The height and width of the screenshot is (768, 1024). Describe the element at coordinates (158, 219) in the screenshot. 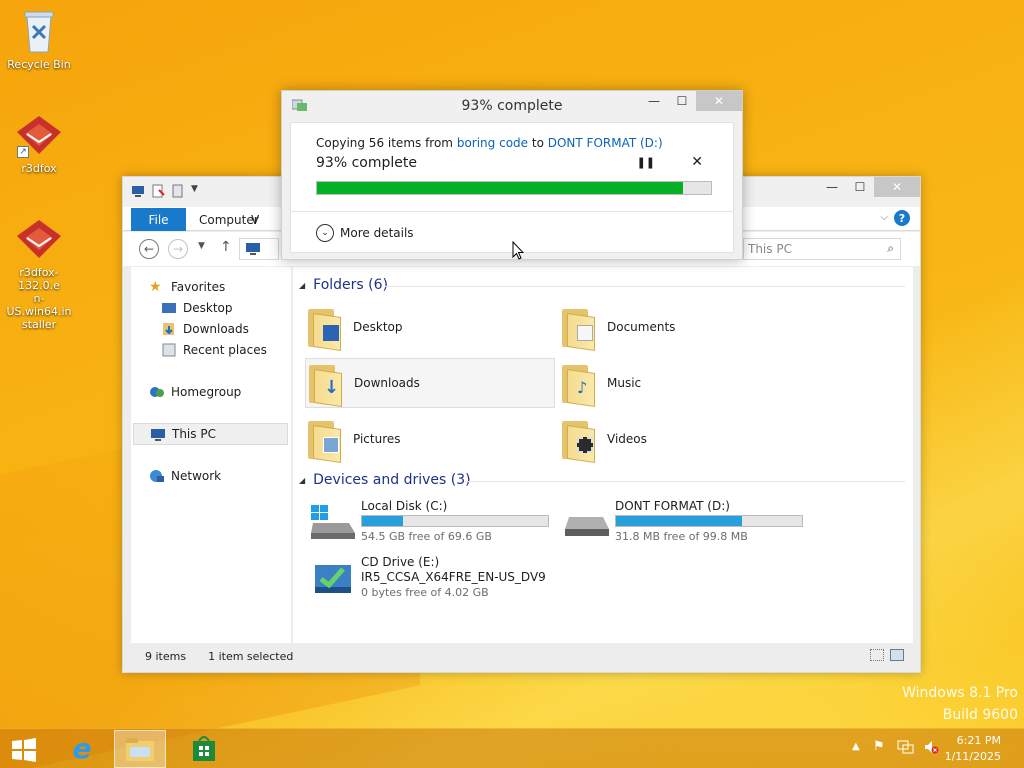

I see `tab-file: File` at that location.